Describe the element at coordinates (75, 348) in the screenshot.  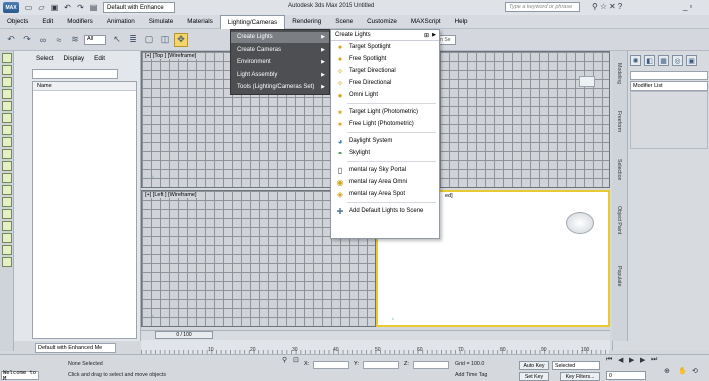
I see `workspace-bottom-select: Default with Enhanced Me` at that location.